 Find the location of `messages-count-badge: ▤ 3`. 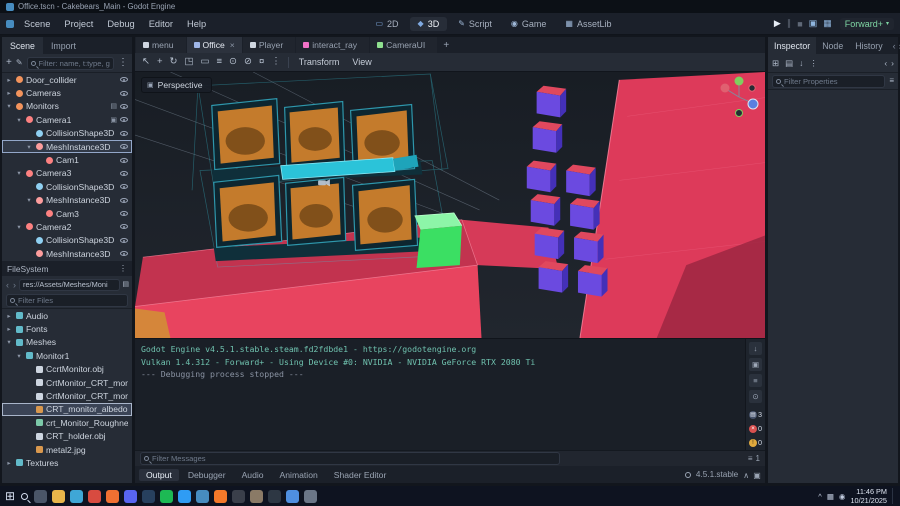

messages-count-badge: ▤ 3 is located at coordinates (755, 414).